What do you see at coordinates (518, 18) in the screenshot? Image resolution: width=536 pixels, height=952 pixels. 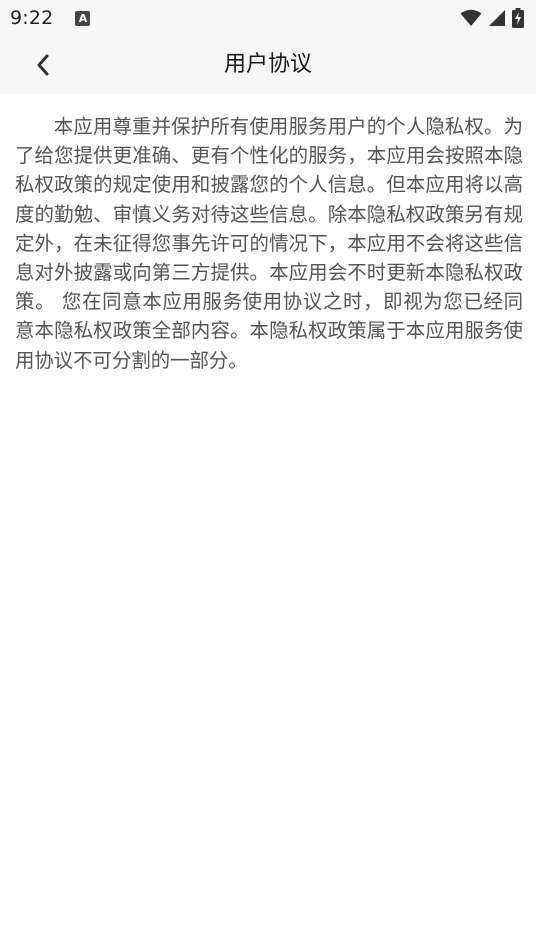 I see `battery-charging-icon` at bounding box center [518, 18].